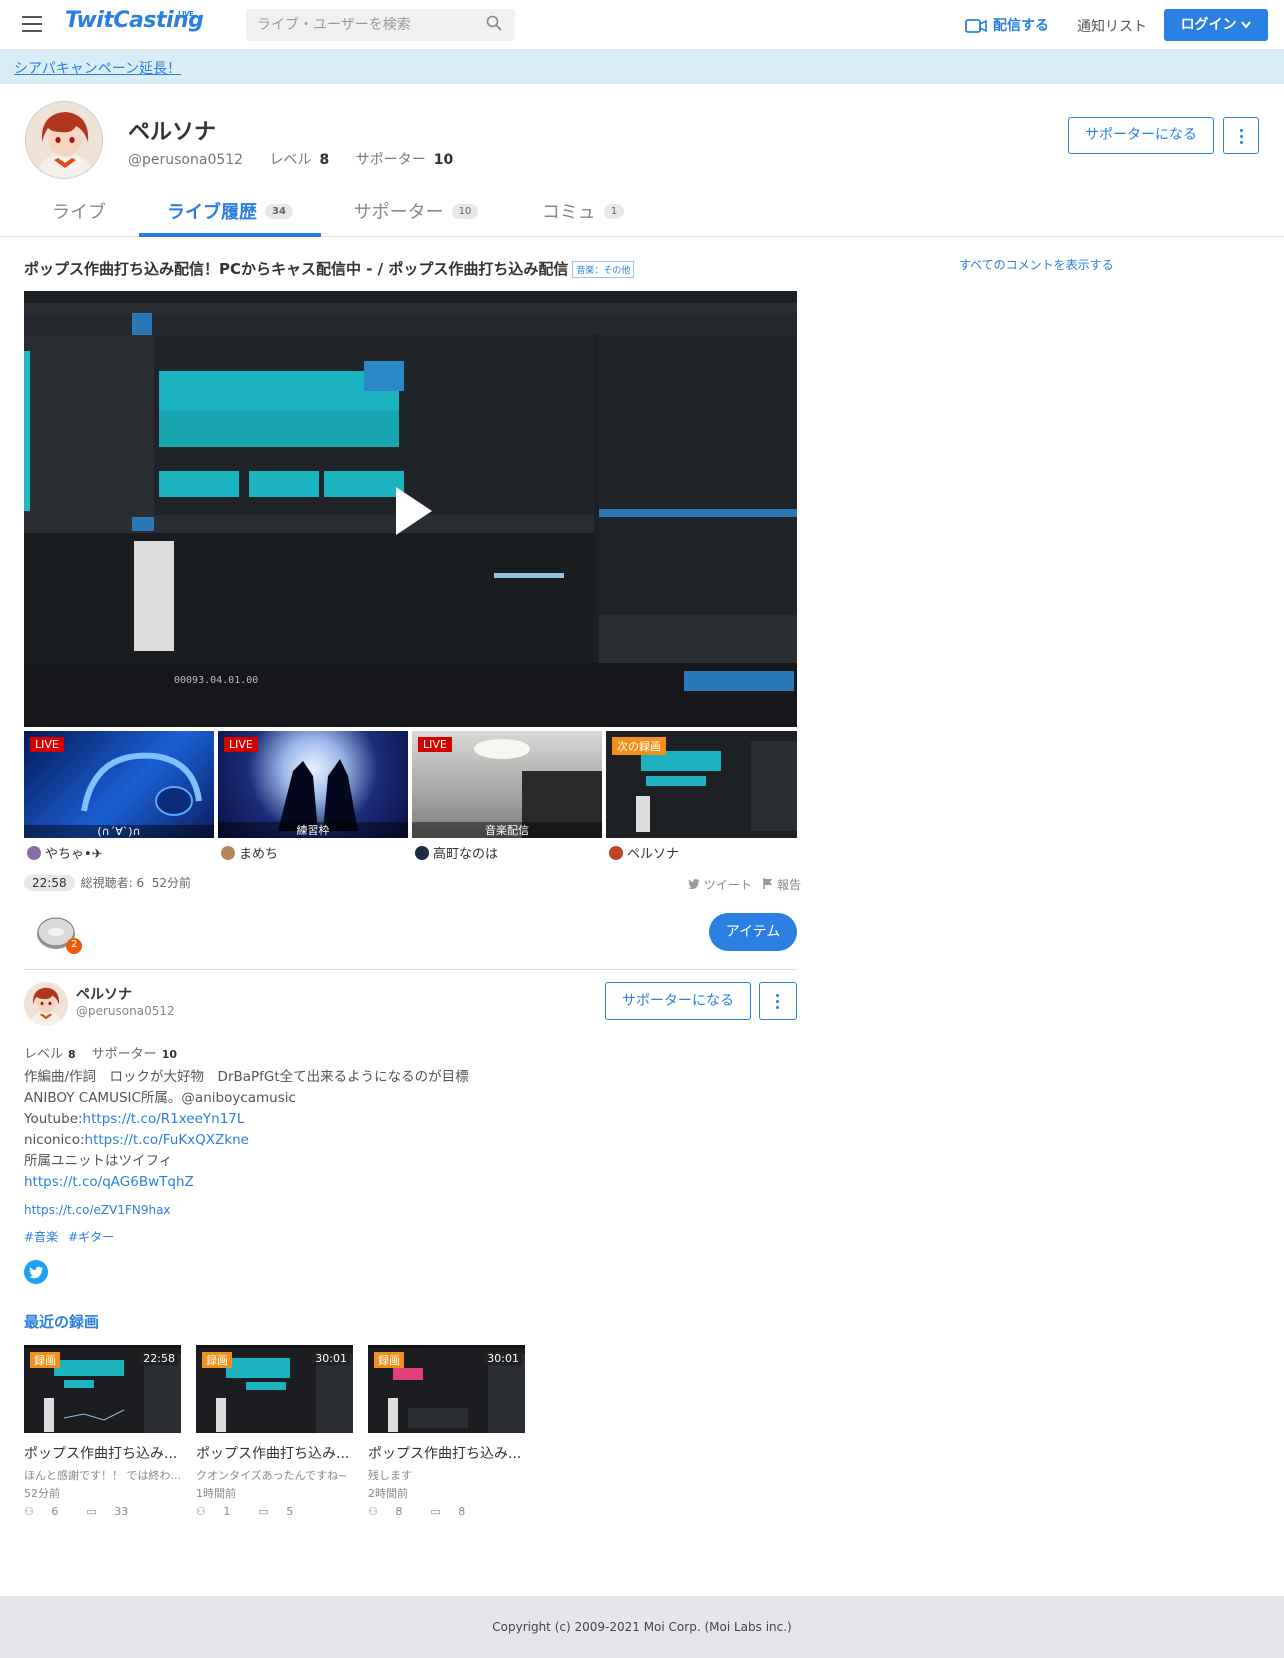 This screenshot has height=1658, width=1284. Describe the element at coordinates (164, 1119) in the screenshot. I see `youtube-link: https://t.co/R1xeeYn17L` at that location.